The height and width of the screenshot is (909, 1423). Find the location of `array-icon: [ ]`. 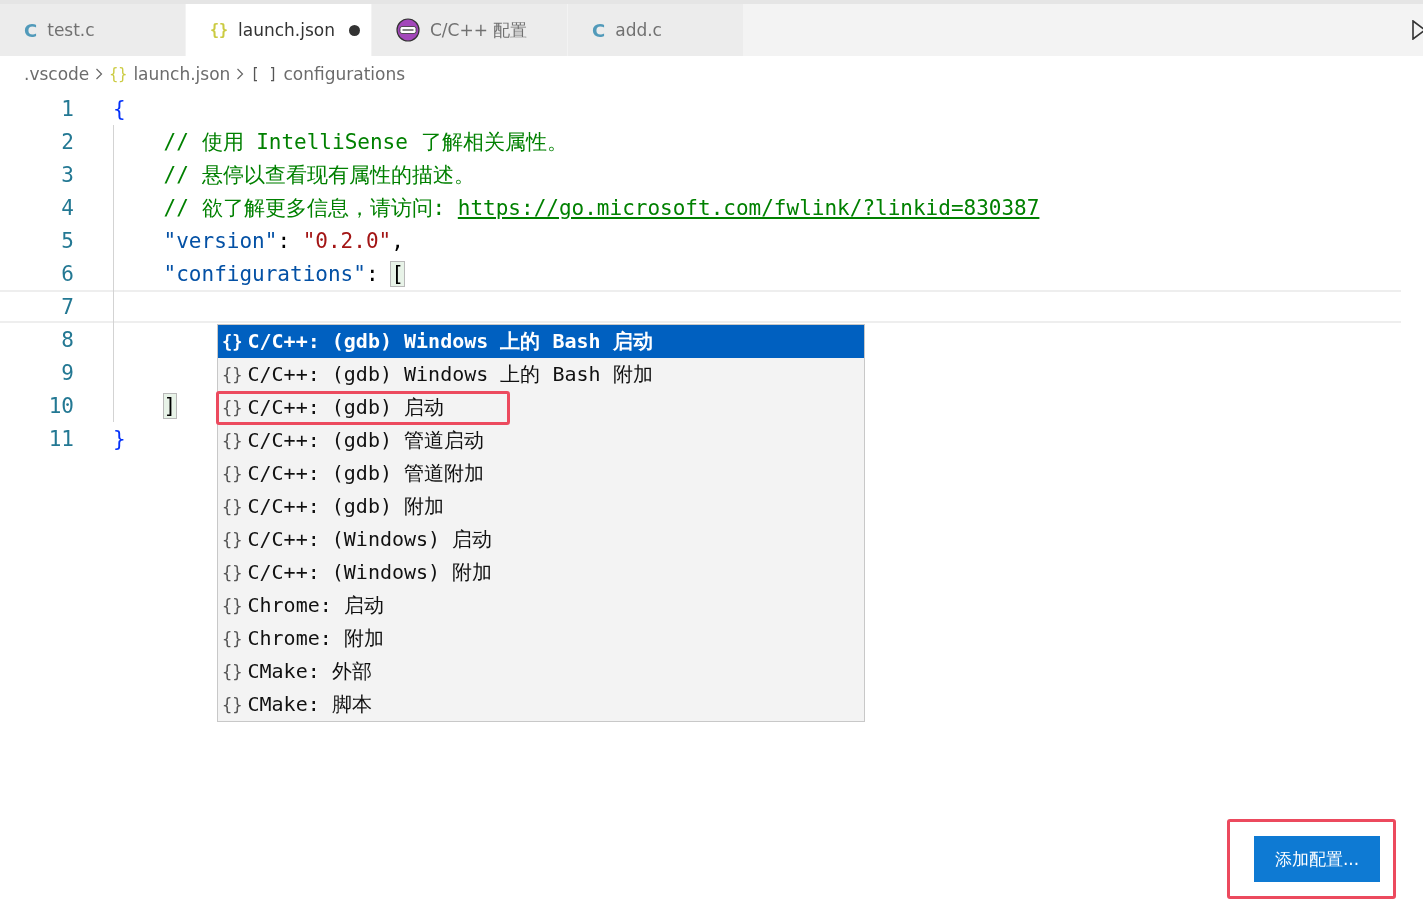

array-icon: [ ] is located at coordinates (264, 74).